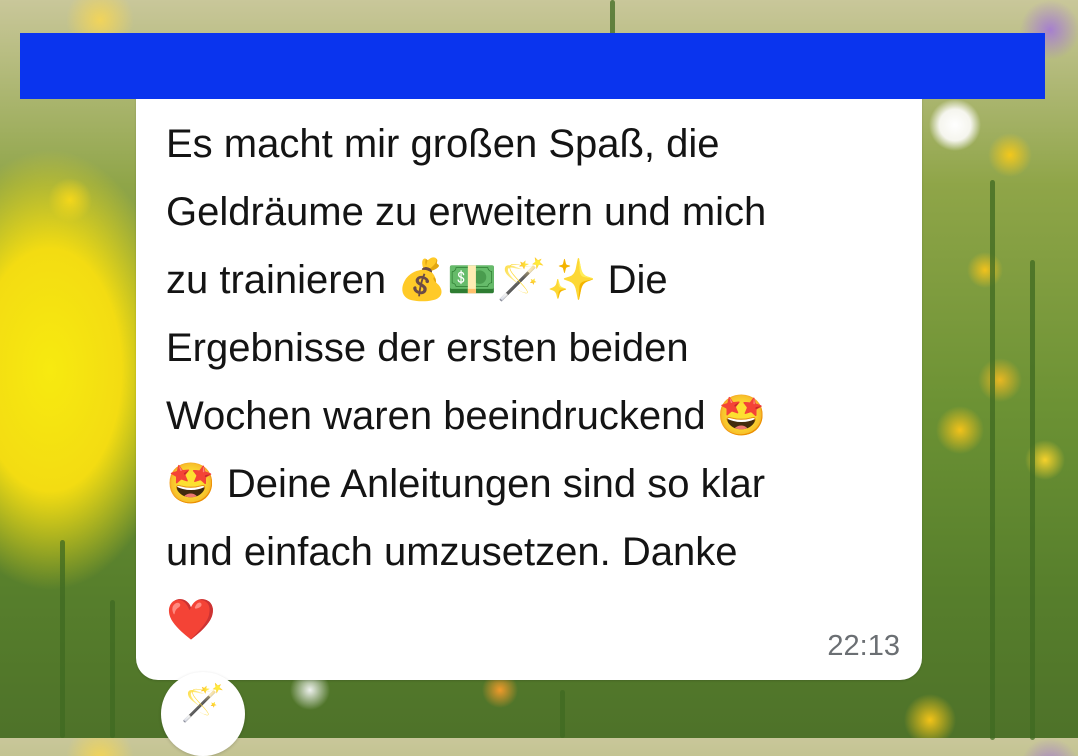 Image resolution: width=1078 pixels, height=756 pixels. I want to click on reaction-badge: 🪄, so click(203, 714).